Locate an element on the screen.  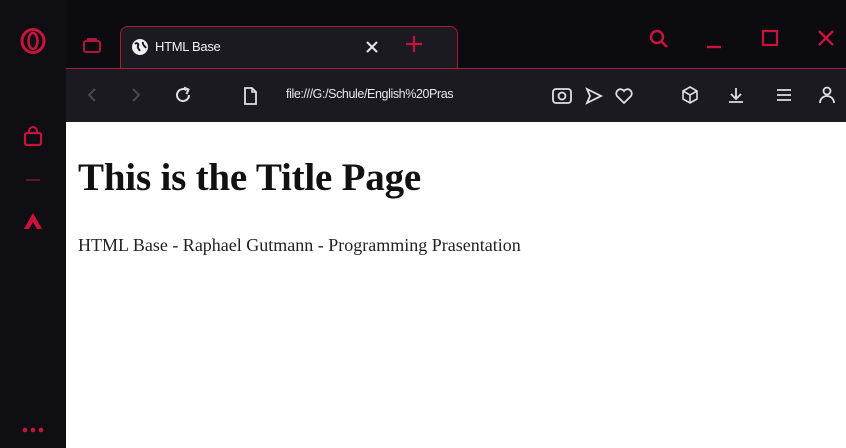
close-window-icon is located at coordinates (826, 40).